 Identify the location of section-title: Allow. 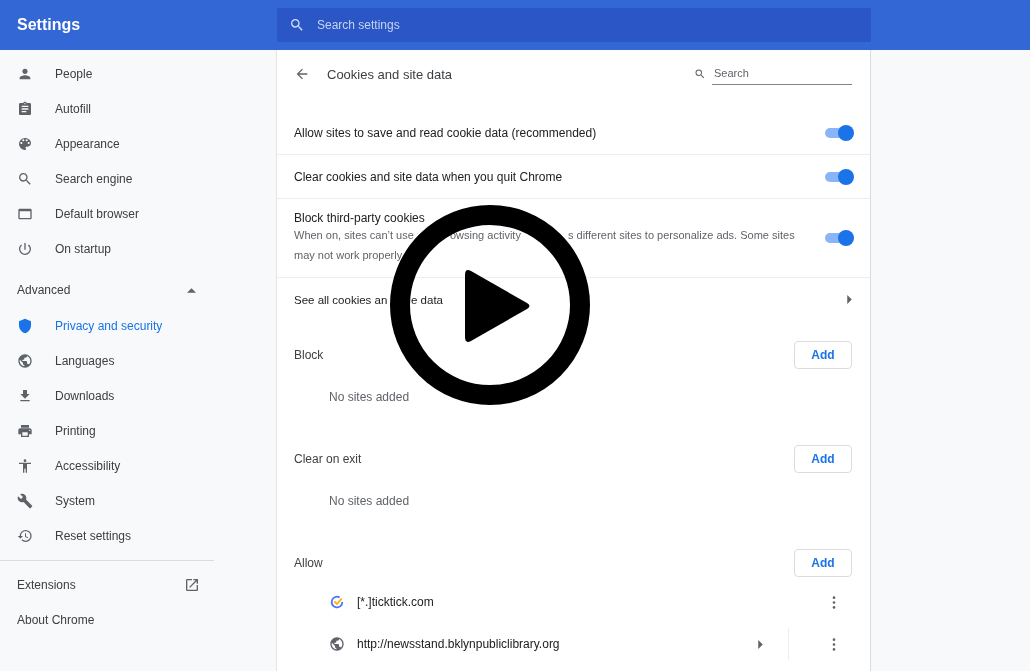
(308, 563).